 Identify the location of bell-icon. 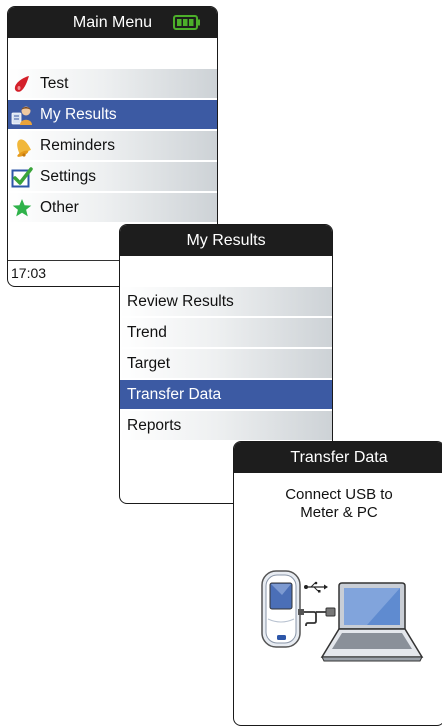
(22, 146).